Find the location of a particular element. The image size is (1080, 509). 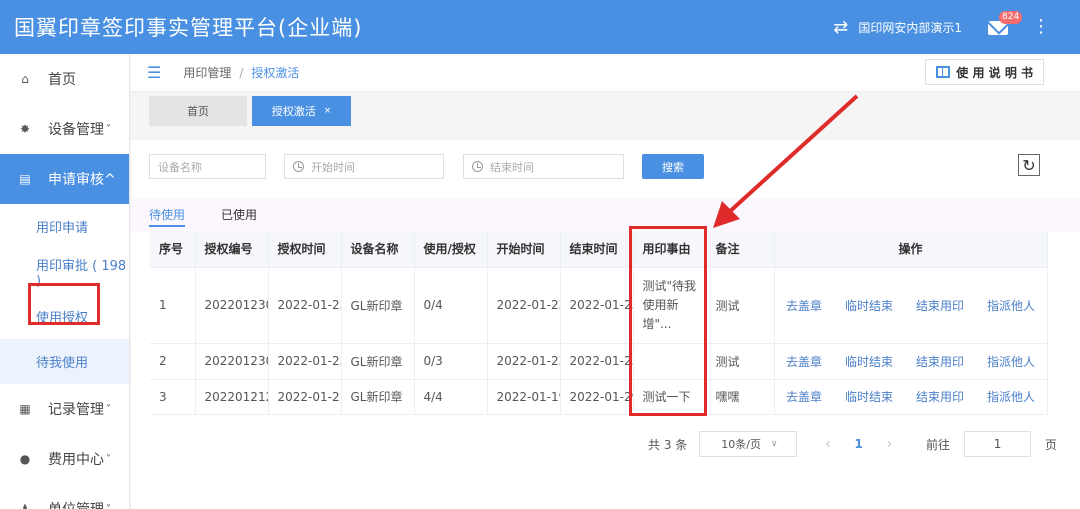

close-icon: × is located at coordinates (328, 111).